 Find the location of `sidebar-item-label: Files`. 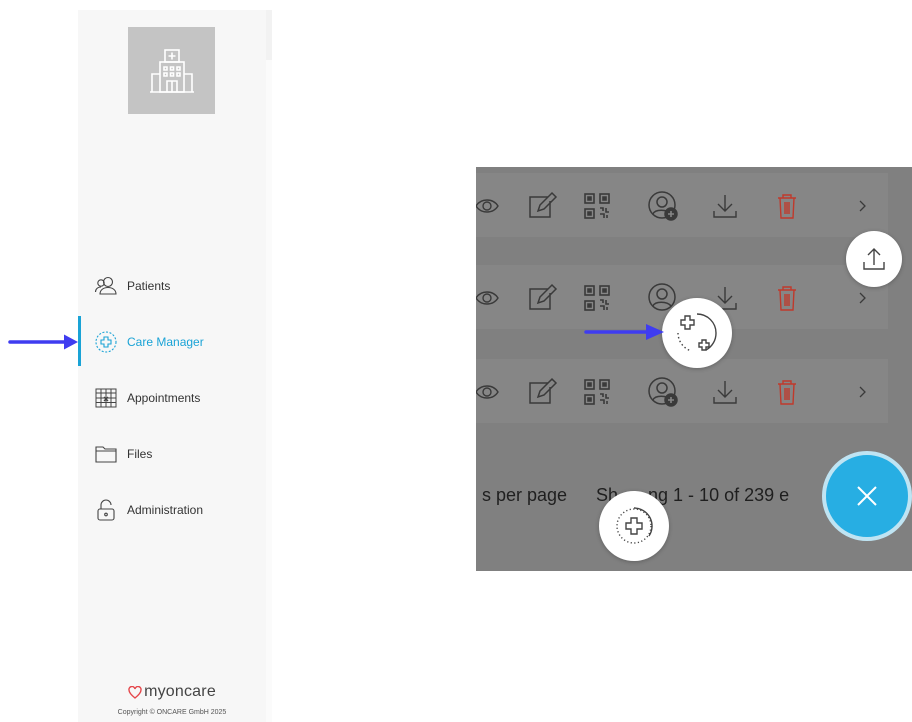

sidebar-item-label: Files is located at coordinates (140, 454).